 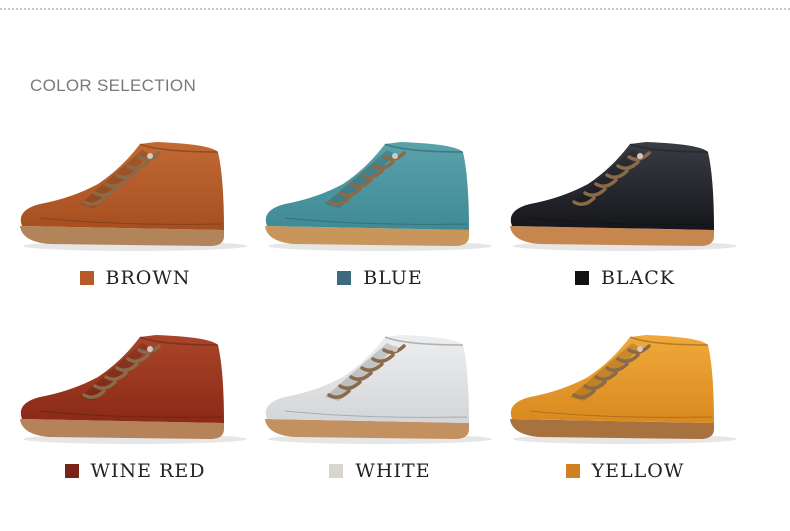 What do you see at coordinates (378, 196) in the screenshot?
I see `shoe-image-blue` at bounding box center [378, 196].